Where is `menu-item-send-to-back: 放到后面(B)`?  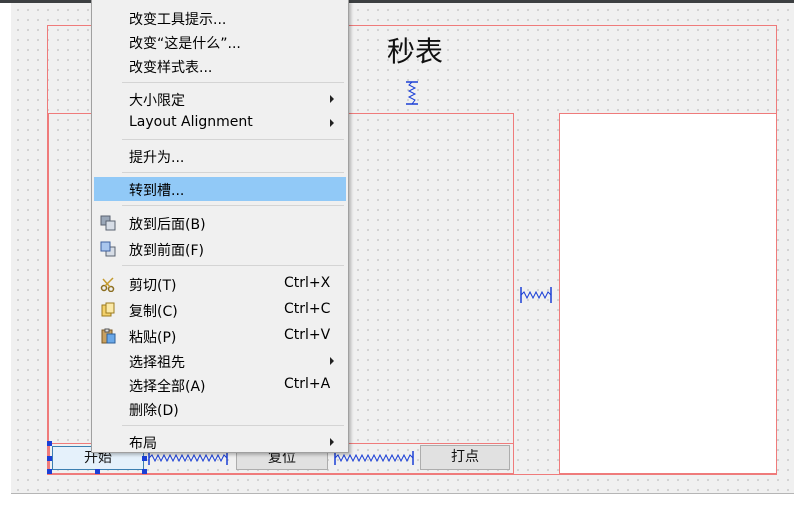 menu-item-send-to-back: 放到后面(B) is located at coordinates (220, 223).